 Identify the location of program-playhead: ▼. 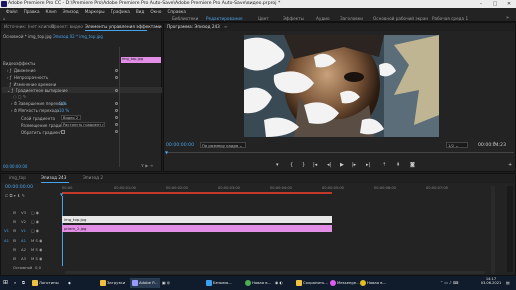
(166, 152).